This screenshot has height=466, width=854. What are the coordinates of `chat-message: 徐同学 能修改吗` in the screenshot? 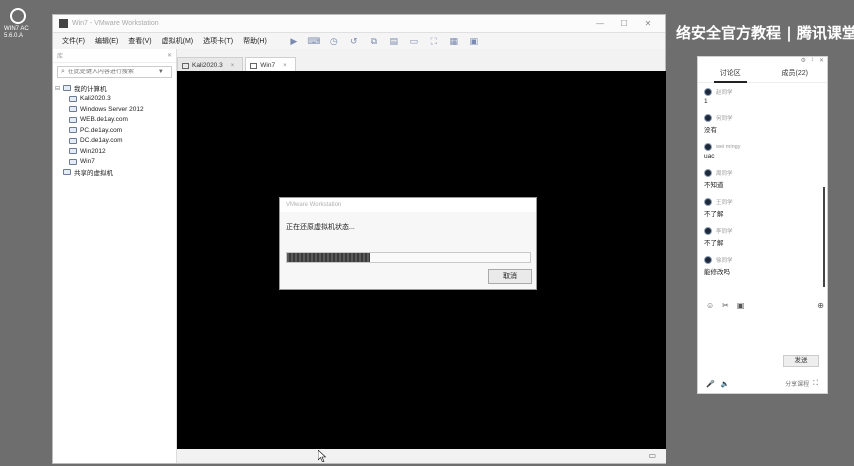 It's located at (762, 265).